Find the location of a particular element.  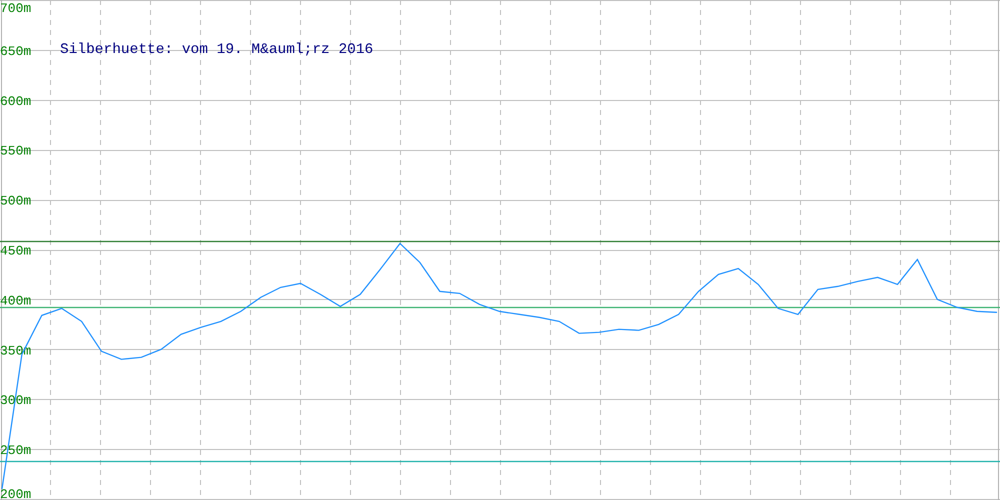

axis-label: 500m is located at coordinates (16, 201).